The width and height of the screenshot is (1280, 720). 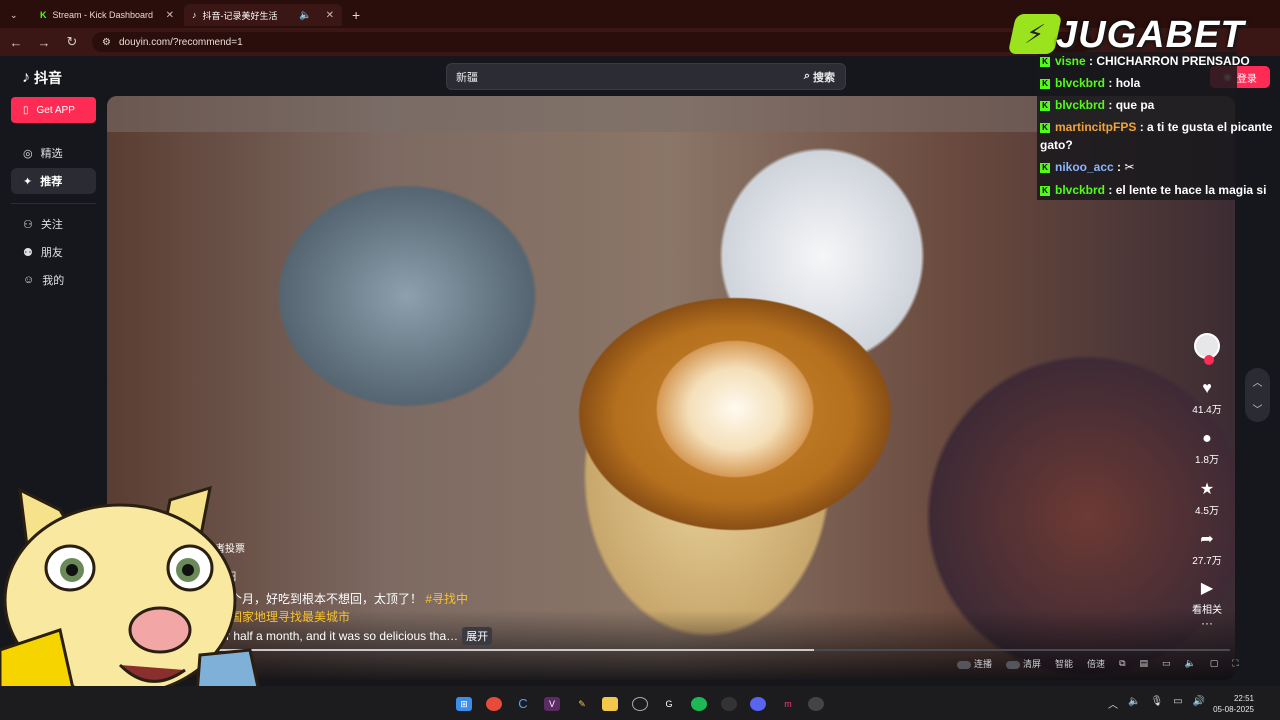 What do you see at coordinates (180, 42) in the screenshot?
I see `url-text: douyin.com/?recommend=1` at bounding box center [180, 42].